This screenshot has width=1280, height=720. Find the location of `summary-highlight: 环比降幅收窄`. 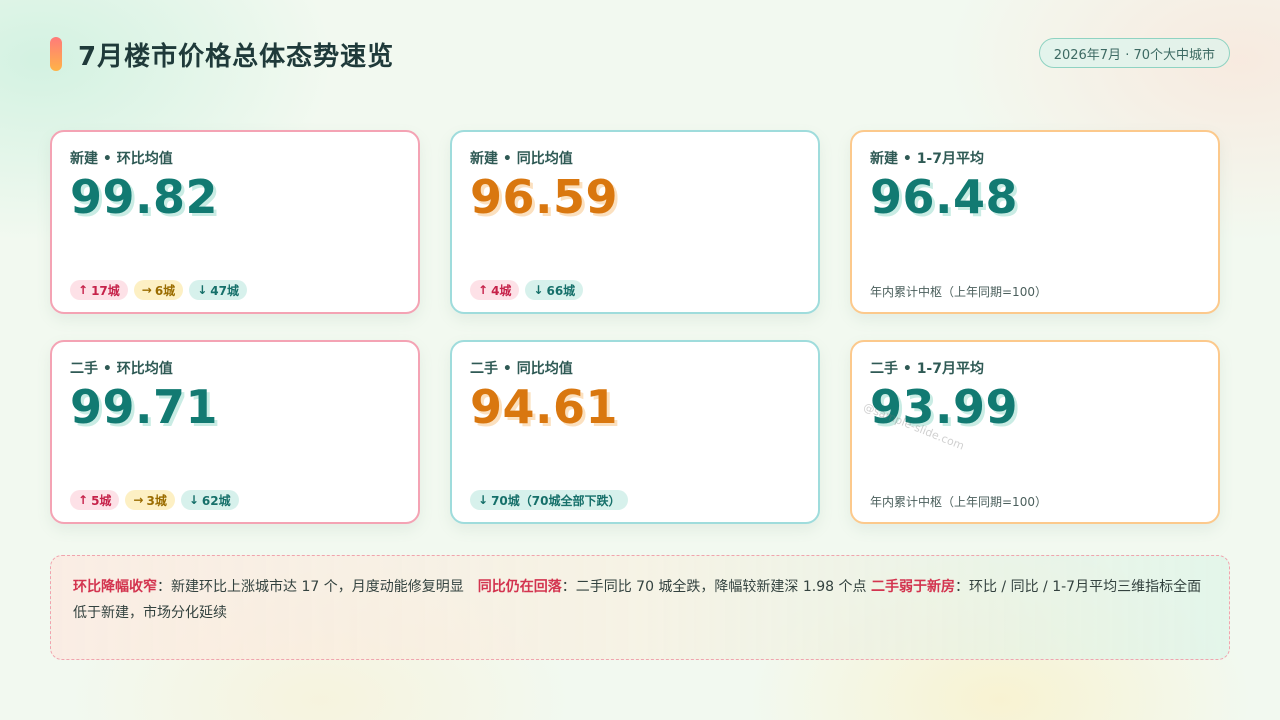

summary-highlight: 环比降幅收窄 is located at coordinates (115, 587).